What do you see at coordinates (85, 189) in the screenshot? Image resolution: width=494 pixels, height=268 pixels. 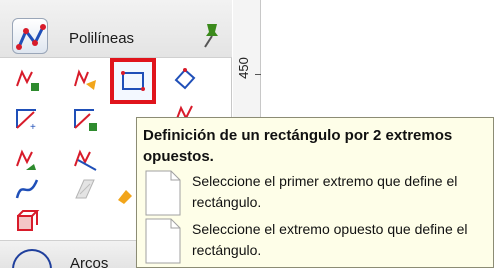 I see `hatch-tool` at bounding box center [85, 189].